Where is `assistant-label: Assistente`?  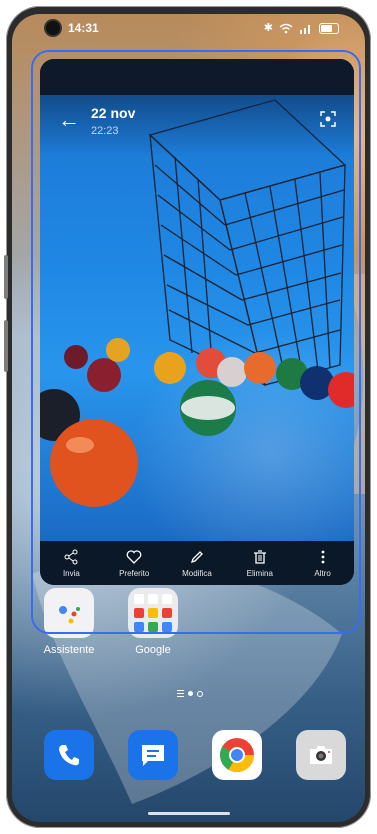
assistant-label: Assistente is located at coordinates (69, 650).